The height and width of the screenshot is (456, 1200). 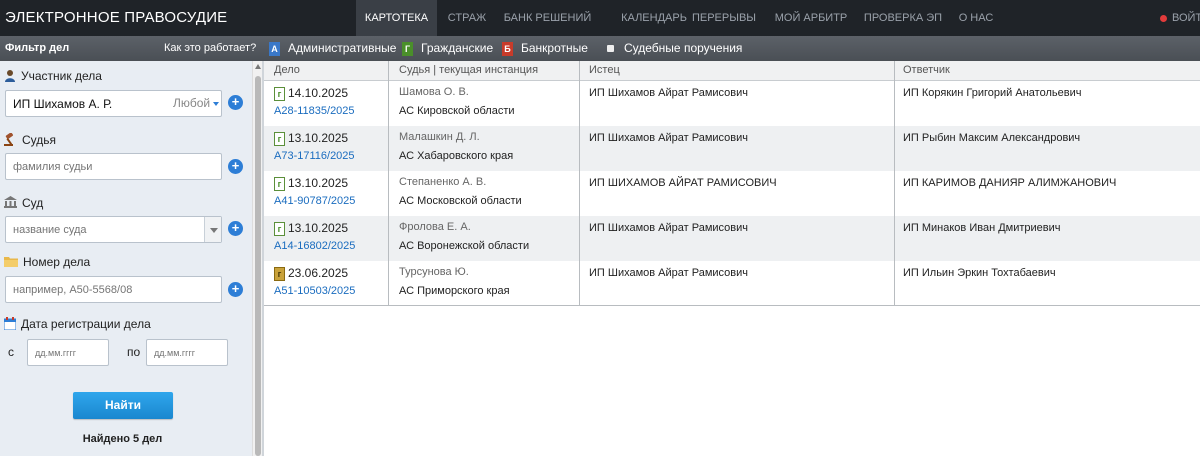 I want to click on sidebar-scrollbar, so click(x=257, y=258).